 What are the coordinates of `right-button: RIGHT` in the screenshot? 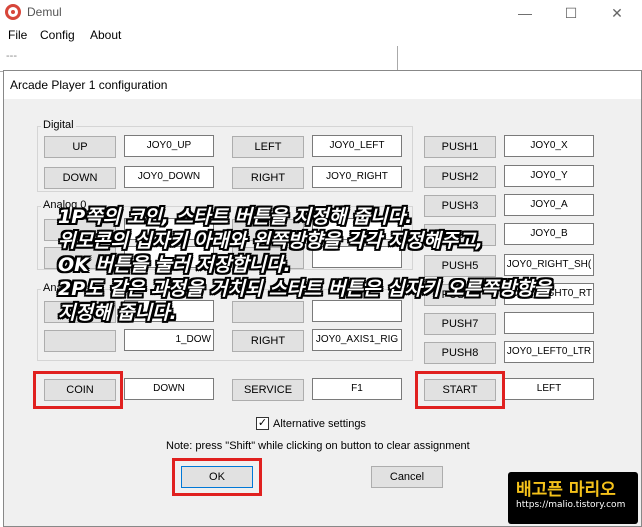 It's located at (268, 178).